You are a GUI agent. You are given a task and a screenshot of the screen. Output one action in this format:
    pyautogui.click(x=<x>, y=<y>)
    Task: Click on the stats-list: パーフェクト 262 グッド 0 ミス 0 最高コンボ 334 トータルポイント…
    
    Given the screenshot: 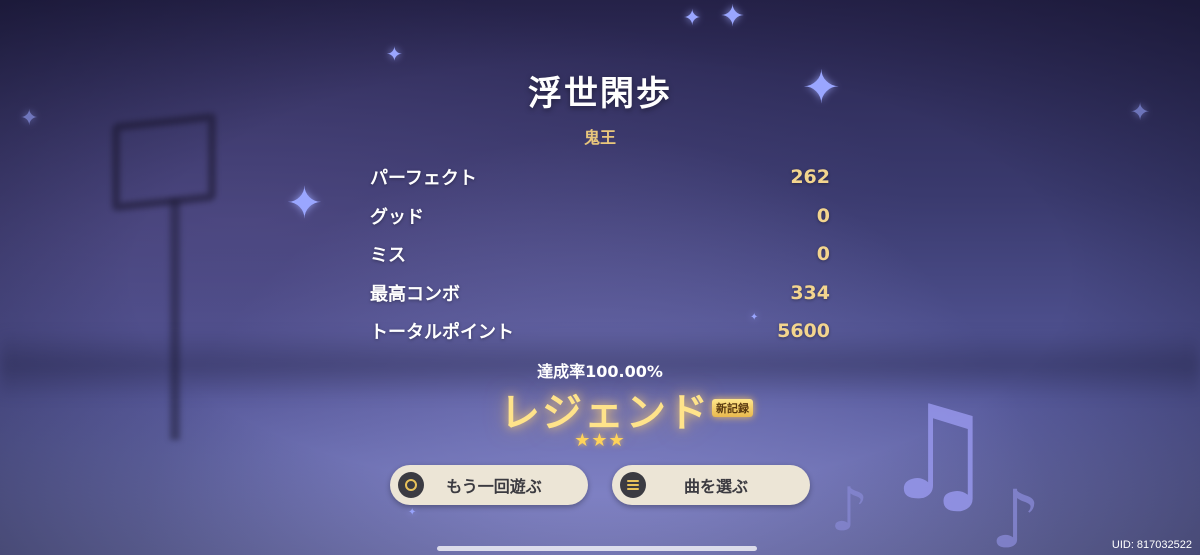 What is the action you would take?
    pyautogui.click(x=600, y=254)
    